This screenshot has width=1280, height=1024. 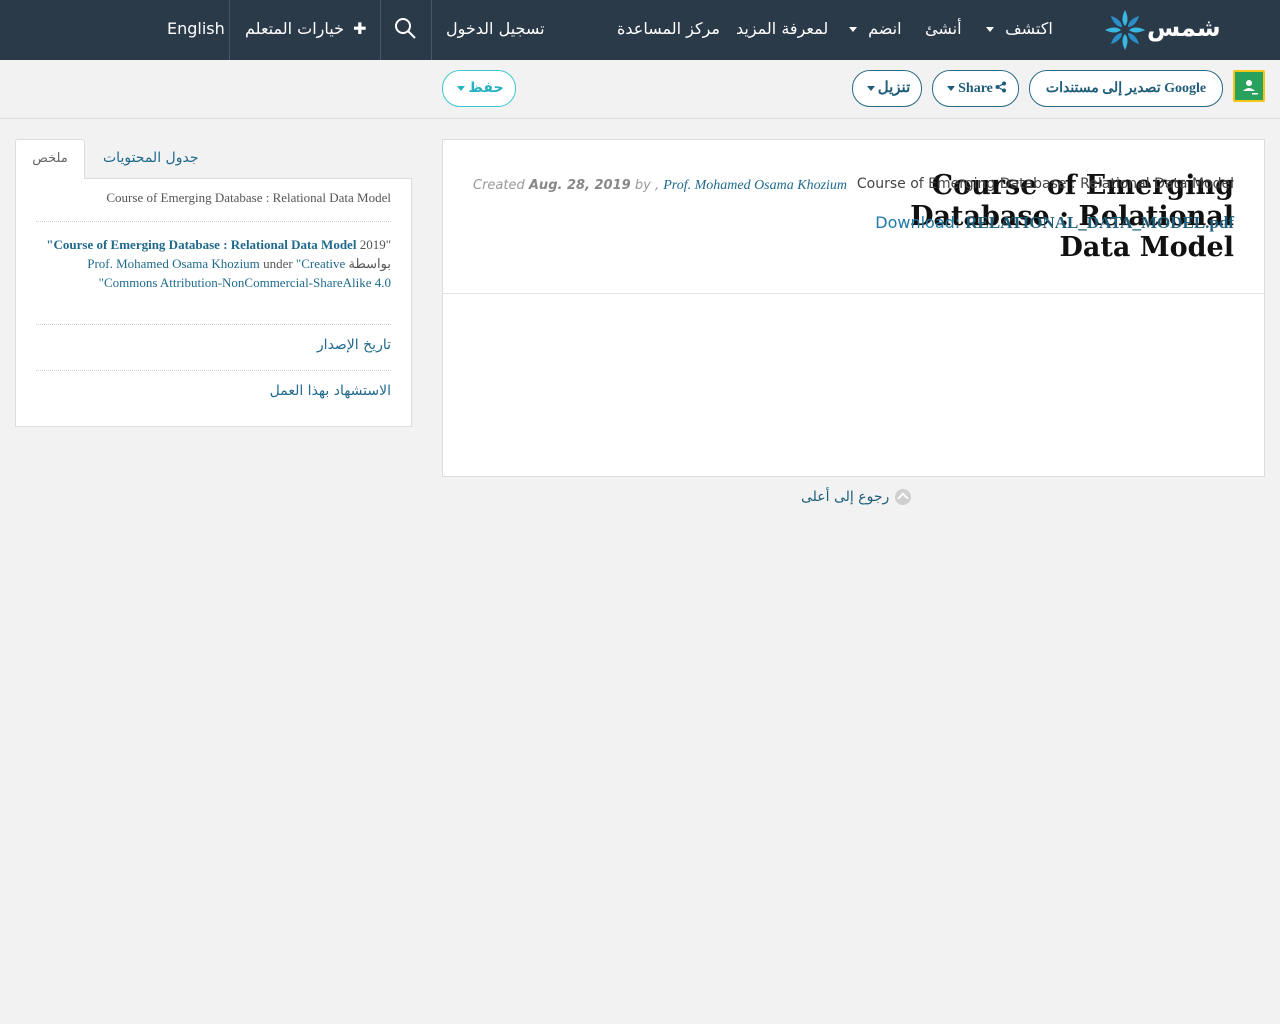 What do you see at coordinates (495, 30) in the screenshot?
I see `login-link: تسجيل الدخول` at bounding box center [495, 30].